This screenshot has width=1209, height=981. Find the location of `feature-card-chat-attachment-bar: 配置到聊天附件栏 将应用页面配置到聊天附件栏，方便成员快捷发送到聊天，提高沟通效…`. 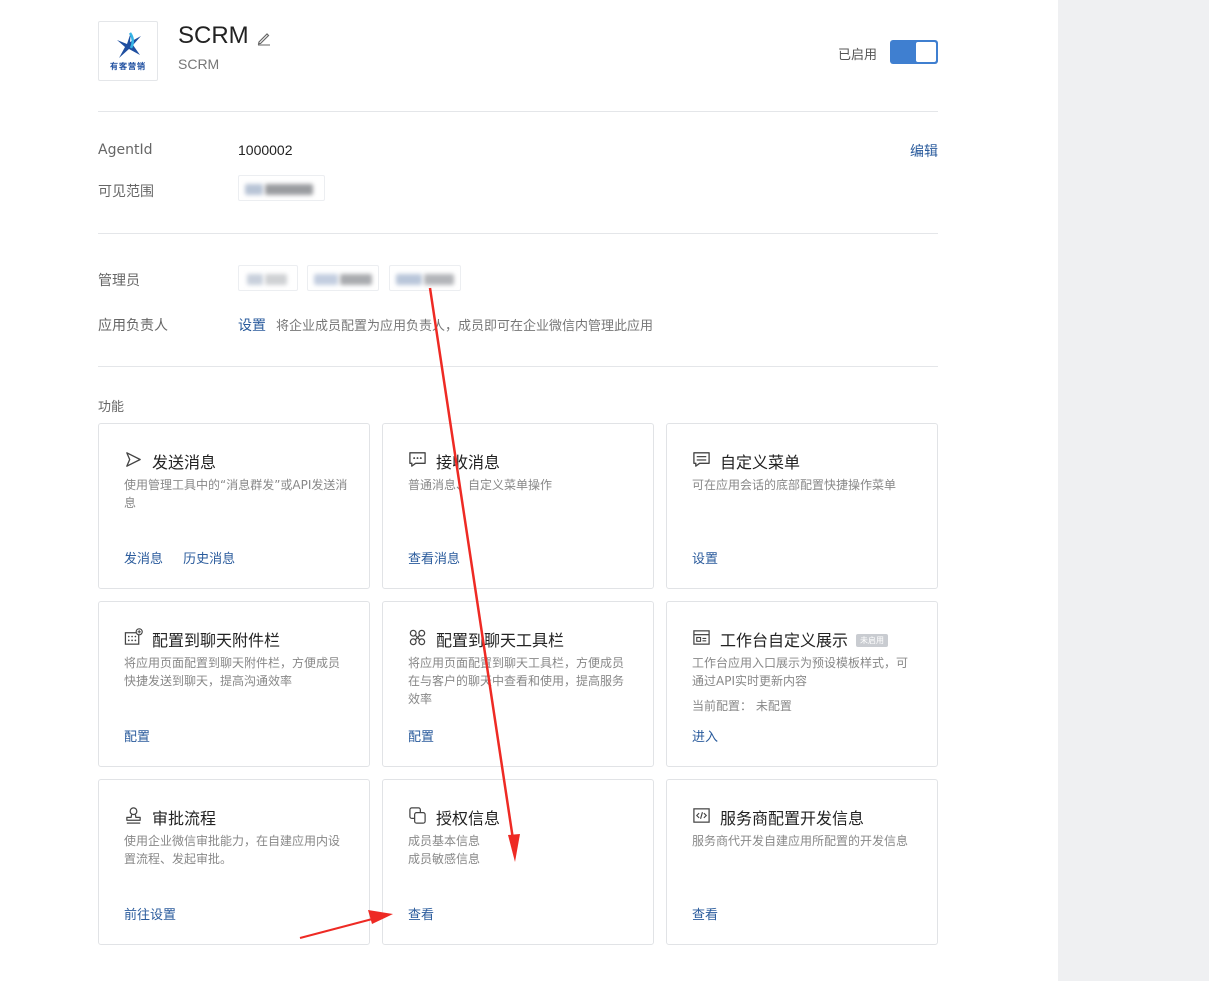

feature-card-chat-attachment-bar: 配置到聊天附件栏 将应用页面配置到聊天附件栏，方便成员快捷发送到聊天，提高沟通效… is located at coordinates (234, 684).